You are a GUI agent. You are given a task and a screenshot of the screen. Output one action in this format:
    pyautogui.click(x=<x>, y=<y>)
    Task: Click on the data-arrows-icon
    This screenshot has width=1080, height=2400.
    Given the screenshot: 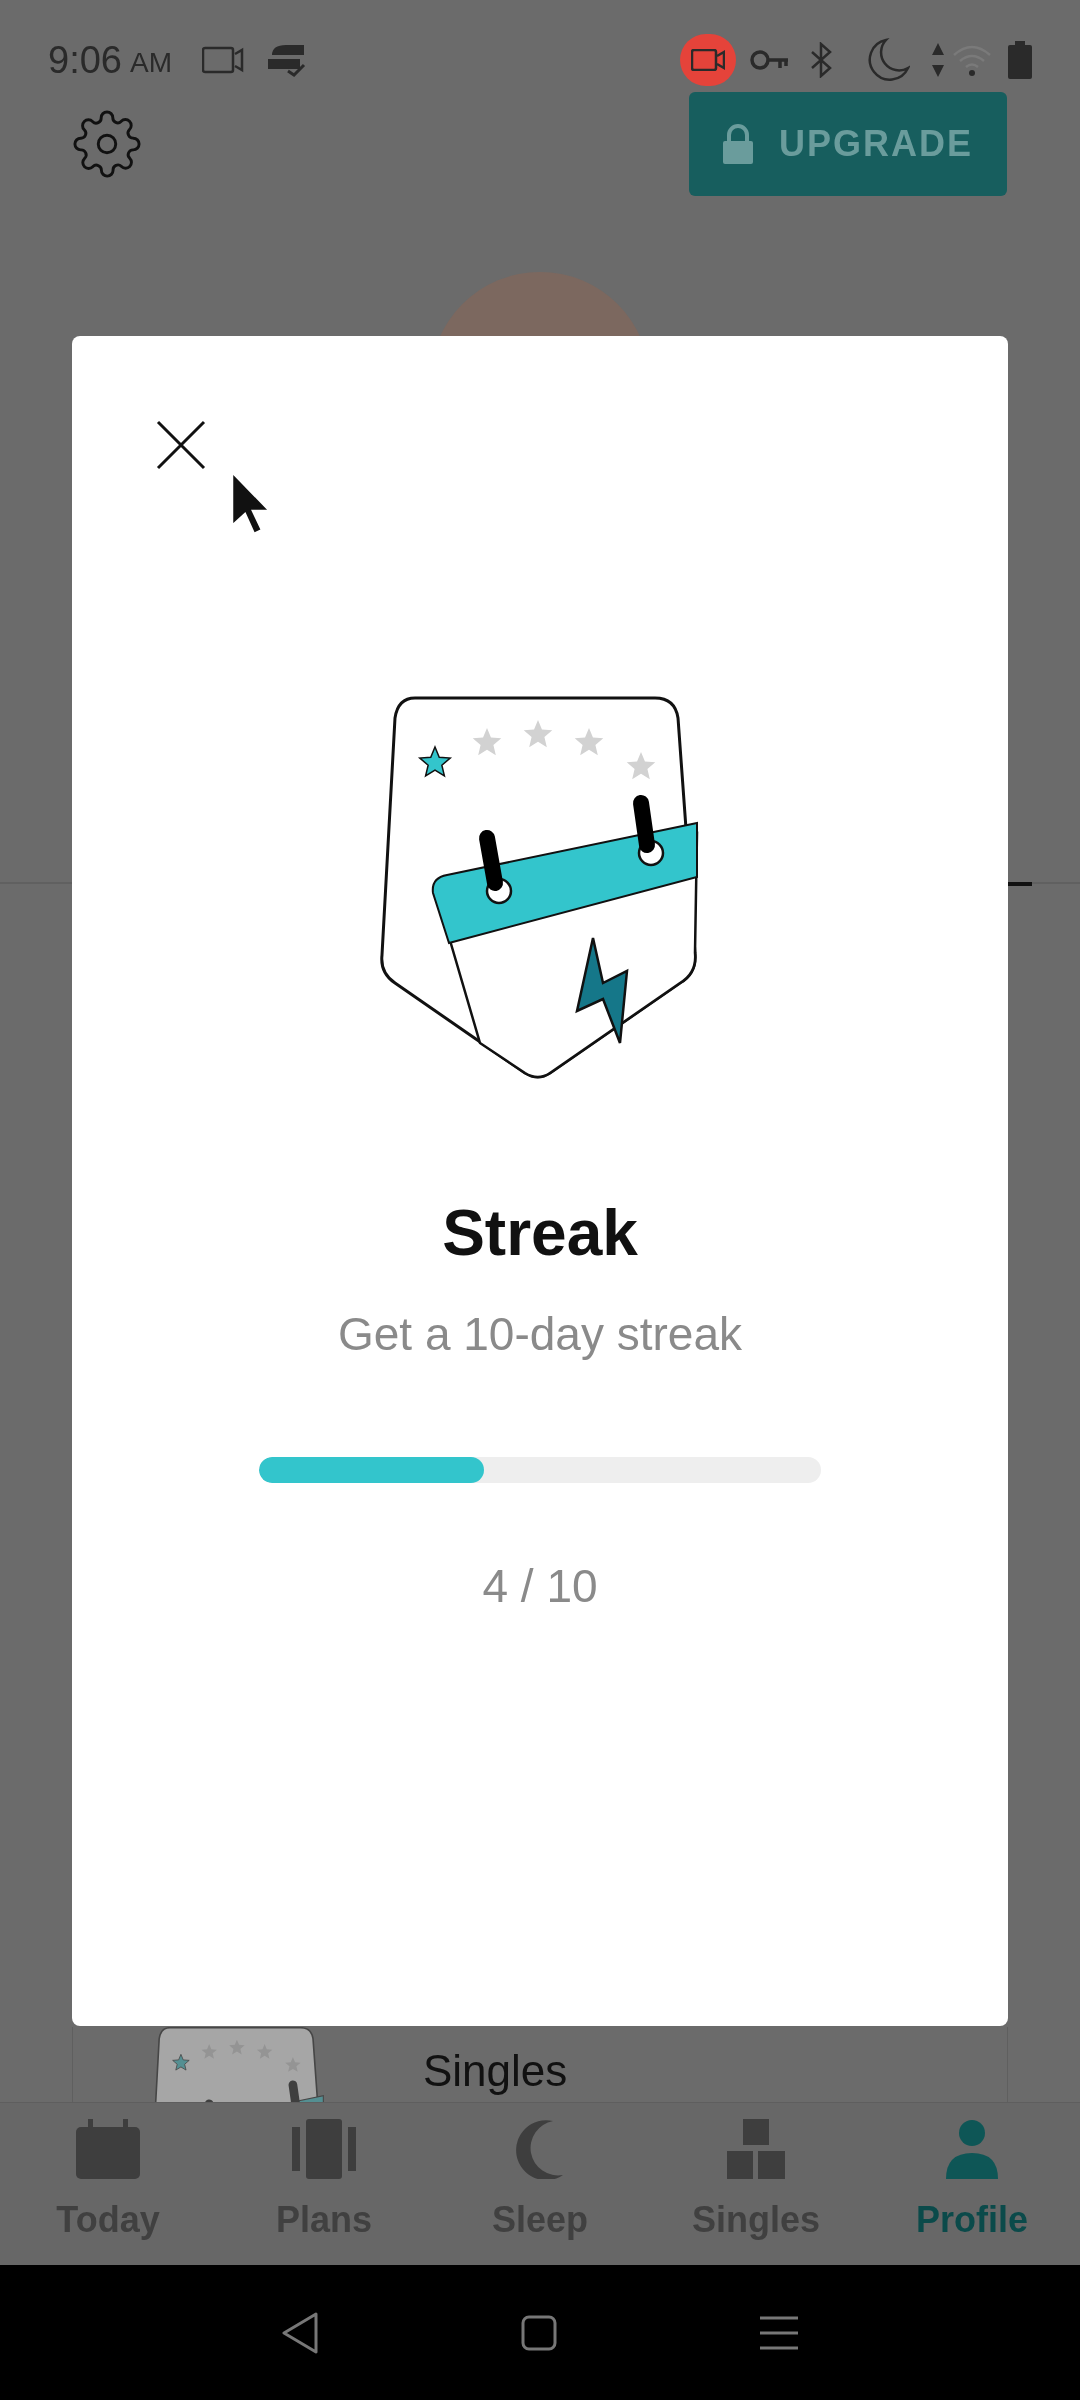 What is the action you would take?
    pyautogui.click(x=938, y=60)
    